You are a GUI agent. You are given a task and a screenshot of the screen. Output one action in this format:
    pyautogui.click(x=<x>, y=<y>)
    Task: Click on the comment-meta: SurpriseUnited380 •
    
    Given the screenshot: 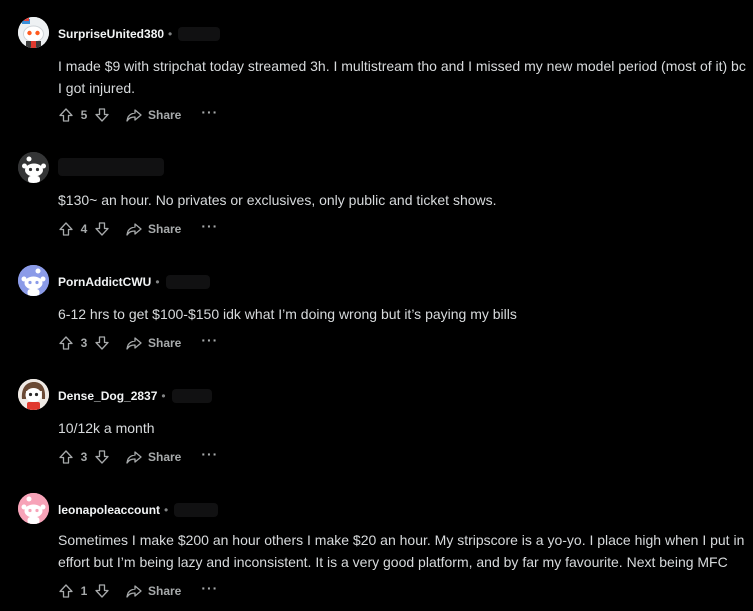 What is the action you would take?
    pyautogui.click(x=139, y=34)
    